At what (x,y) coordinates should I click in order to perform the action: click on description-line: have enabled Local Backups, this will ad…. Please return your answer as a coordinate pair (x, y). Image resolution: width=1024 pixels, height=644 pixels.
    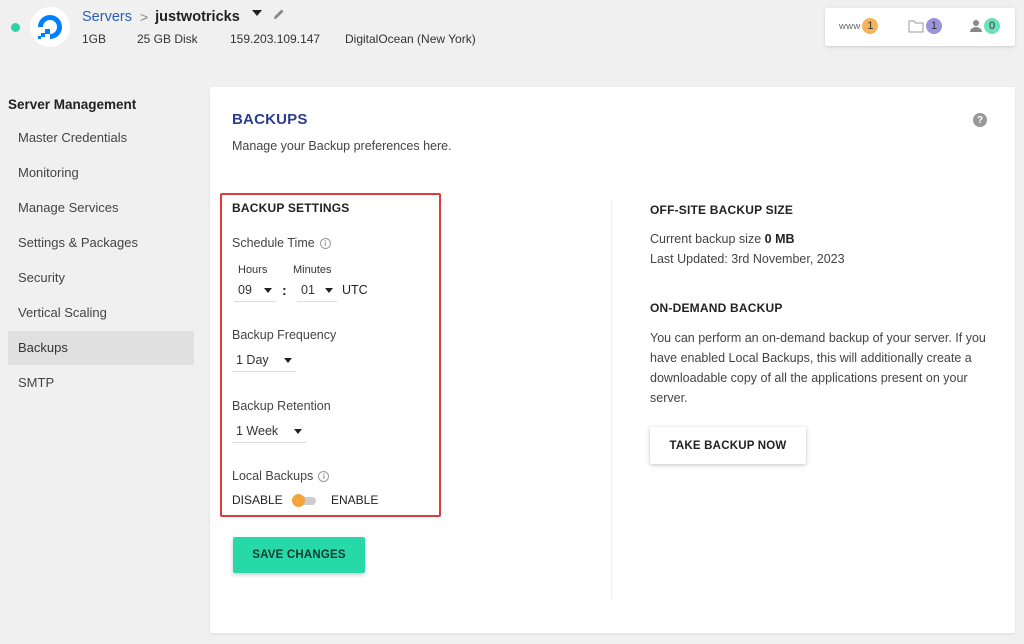
    Looking at the image, I should click on (811, 358).